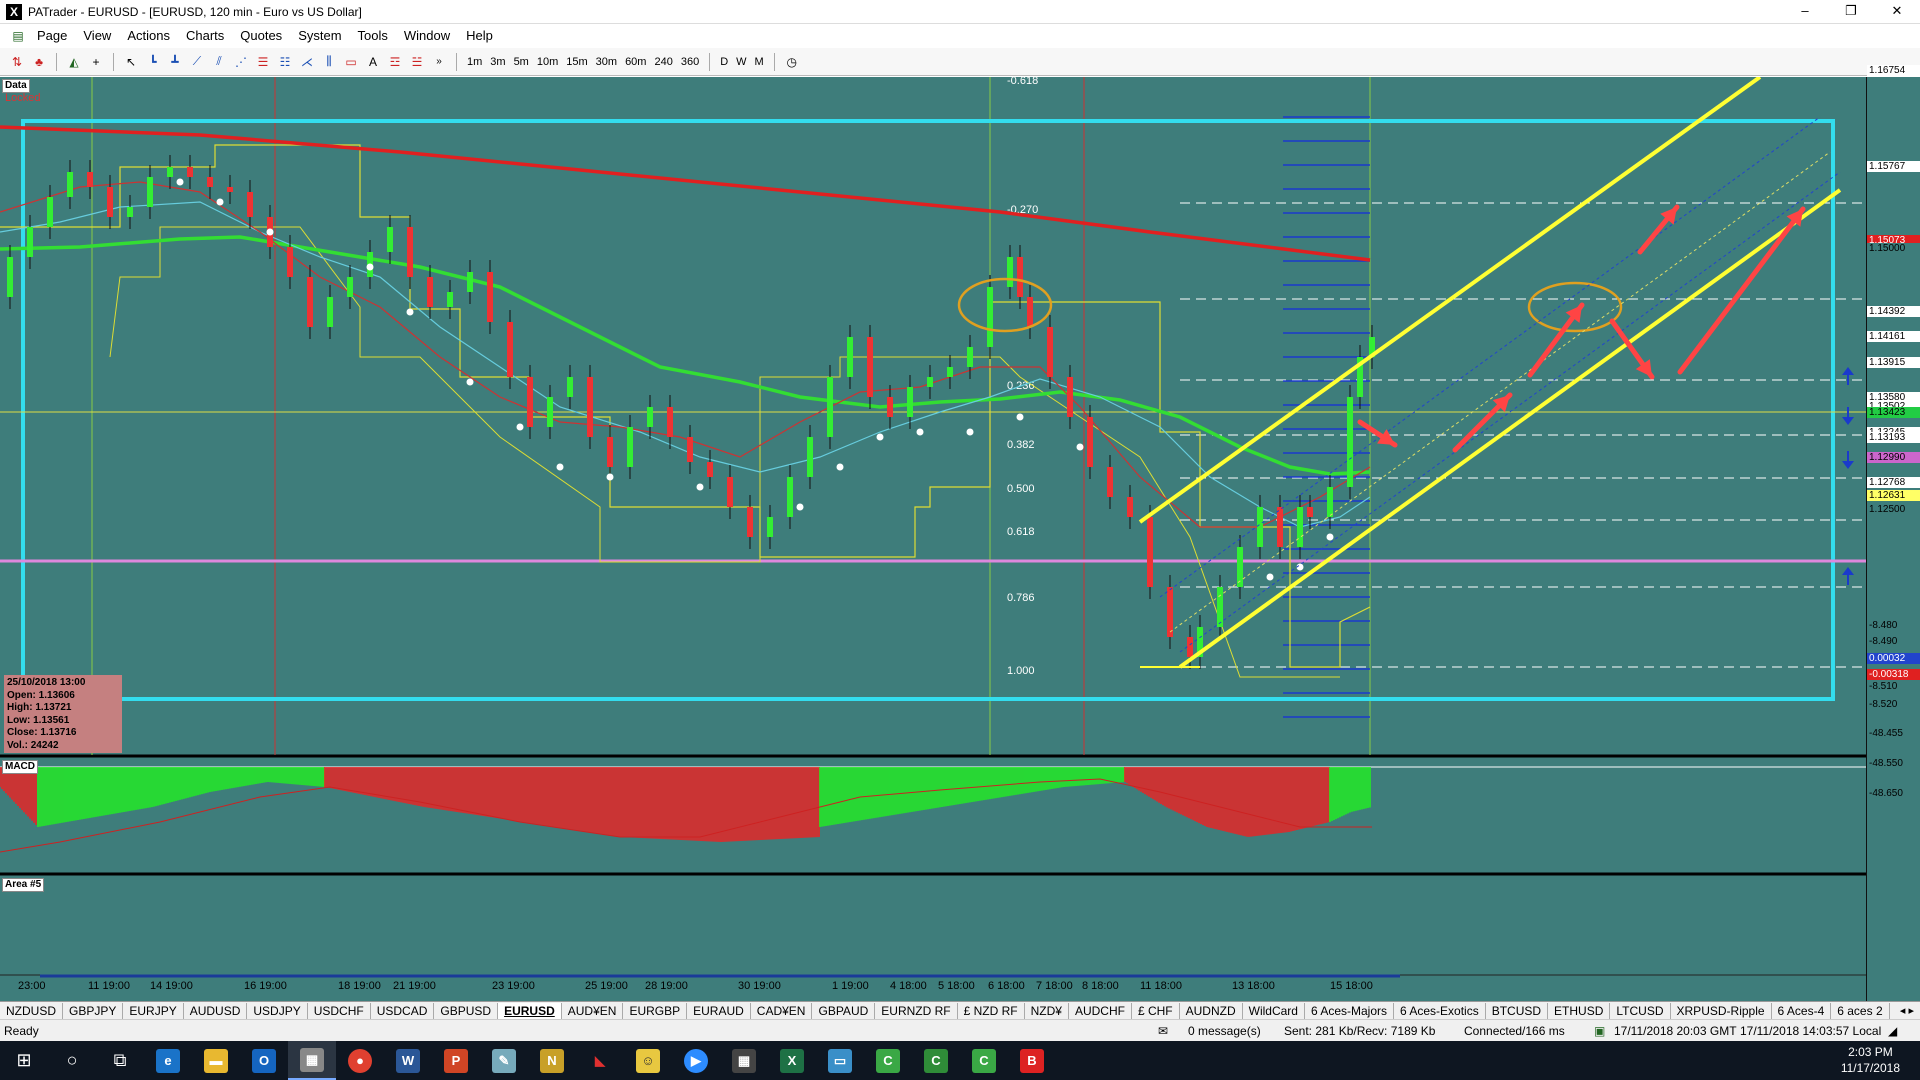 Image resolution: width=1920 pixels, height=1080 pixels. Describe the element at coordinates (1047, 1010) in the screenshot. I see `symbol-tab: NZD¥` at that location.